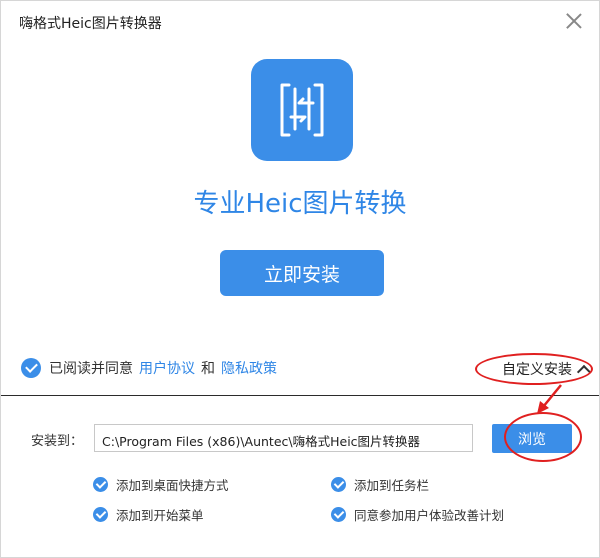 This screenshot has width=600, height=558. Describe the element at coordinates (532, 438) in the screenshot. I see `browse-button: 浏览` at that location.